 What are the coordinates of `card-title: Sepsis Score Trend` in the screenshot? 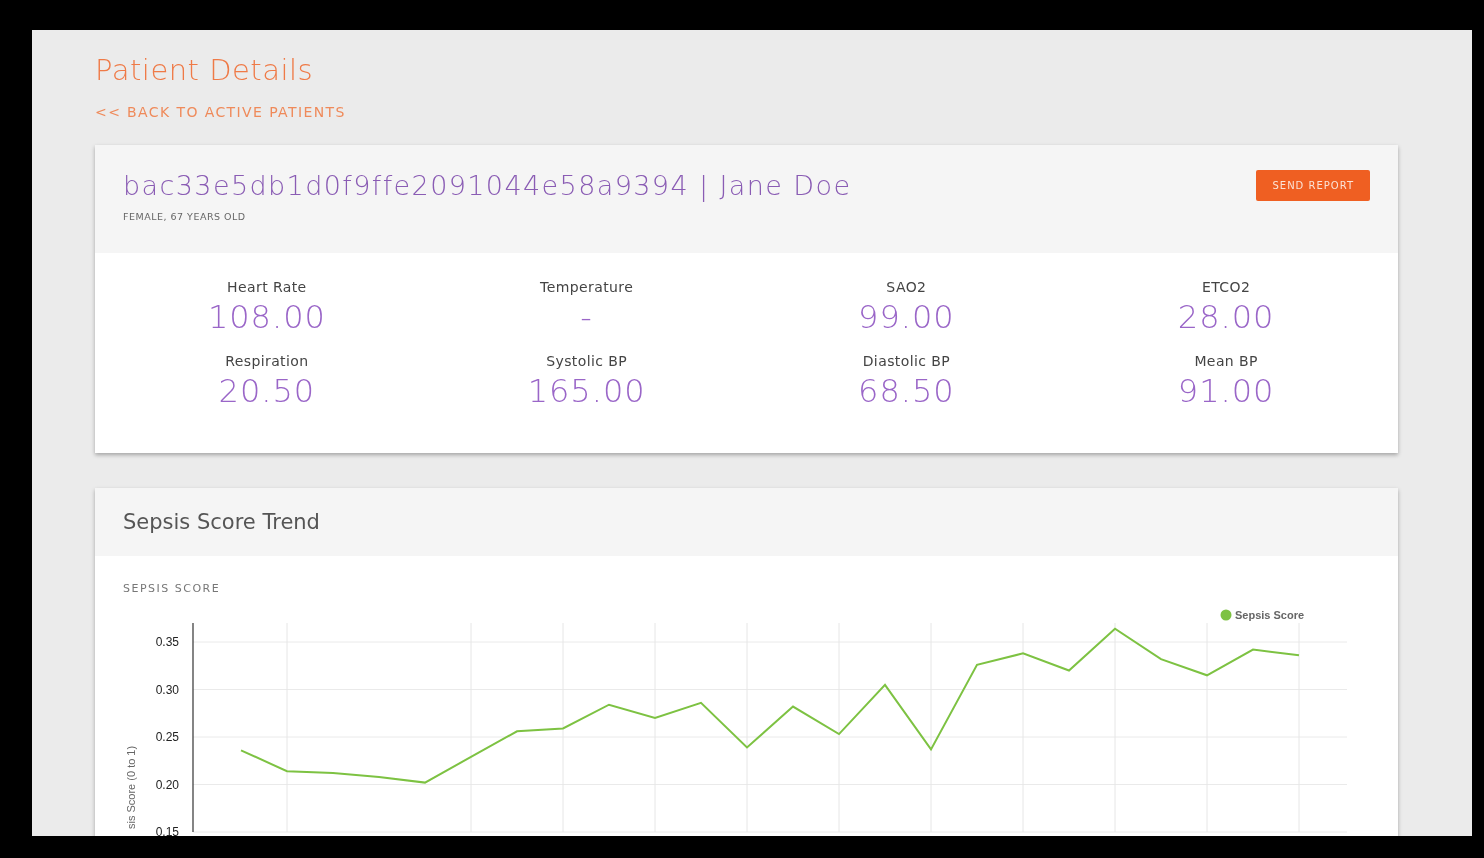 It's located at (222, 522).